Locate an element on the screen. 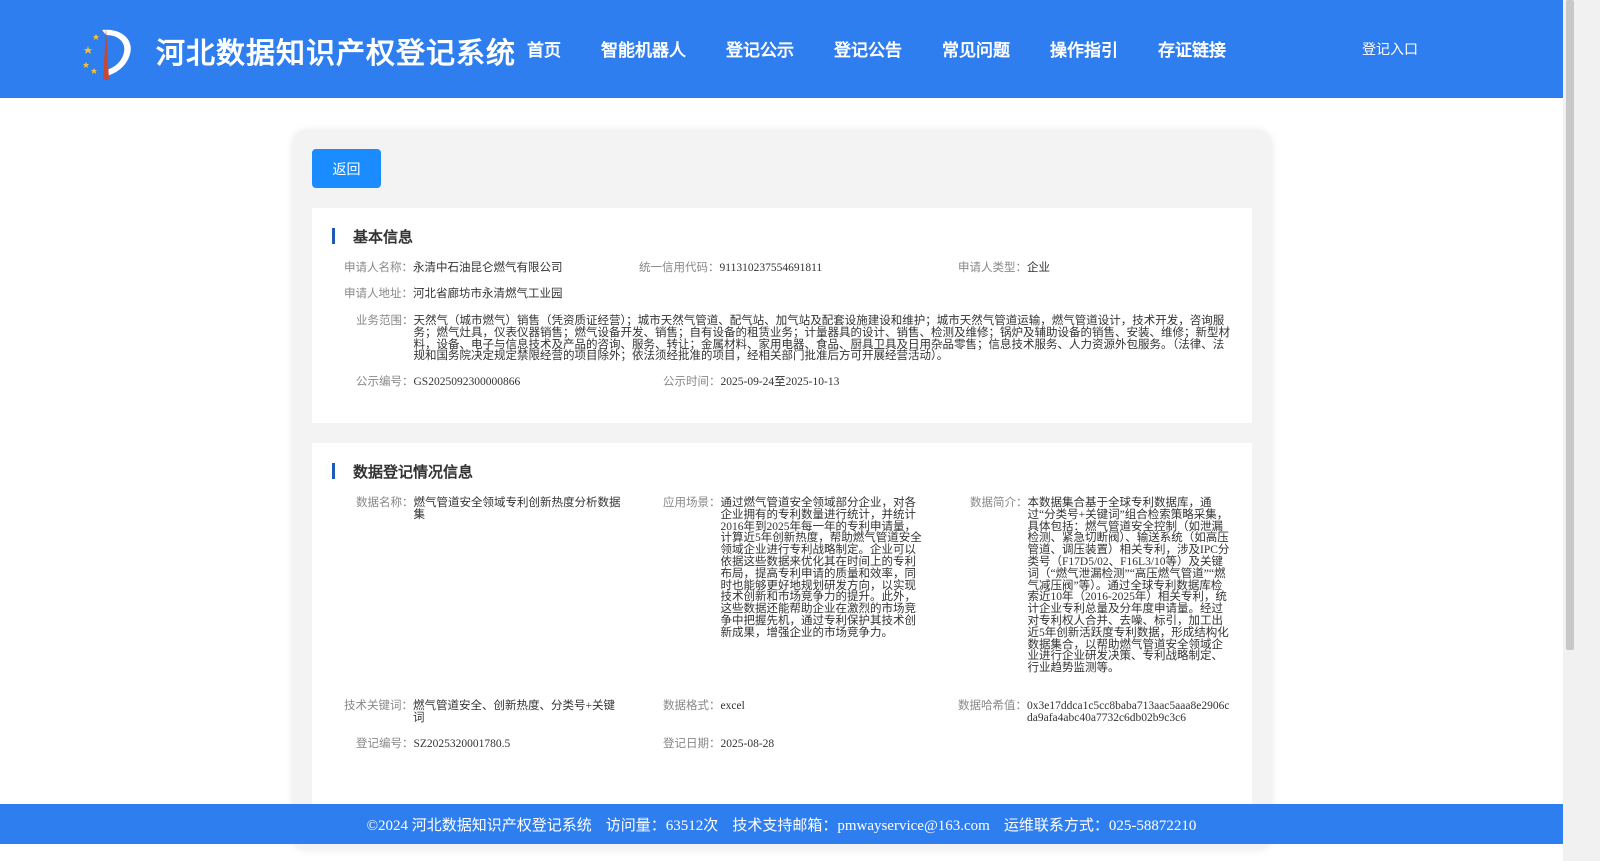 The width and height of the screenshot is (1600, 861). nav-announcement: 登记公告 is located at coordinates (868, 48).